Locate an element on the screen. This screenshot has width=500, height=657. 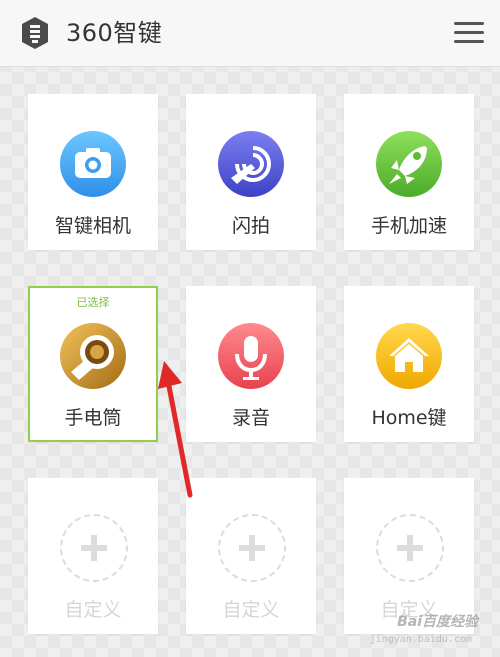
tile-flashlight: 已选择 手电筒 is located at coordinates (93, 364).